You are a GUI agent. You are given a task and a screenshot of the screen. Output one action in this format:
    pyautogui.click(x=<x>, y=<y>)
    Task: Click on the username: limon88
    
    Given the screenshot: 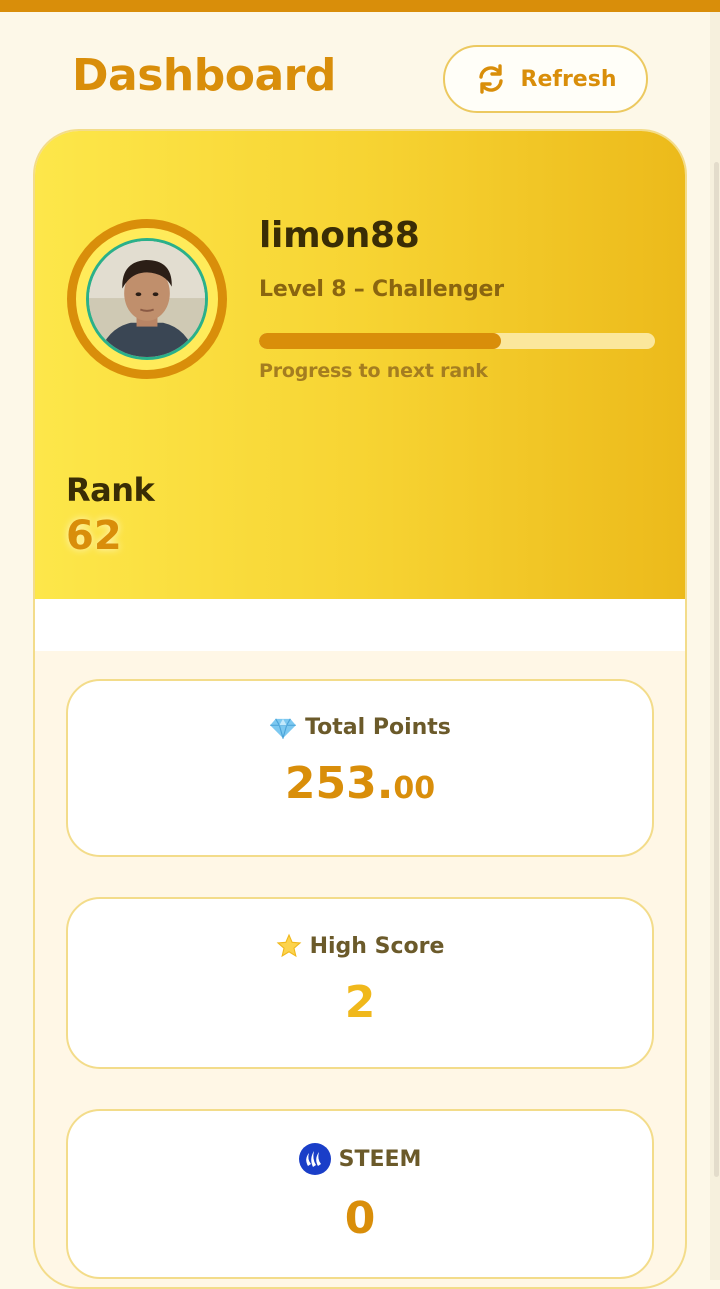 What is the action you would take?
    pyautogui.click(x=339, y=235)
    